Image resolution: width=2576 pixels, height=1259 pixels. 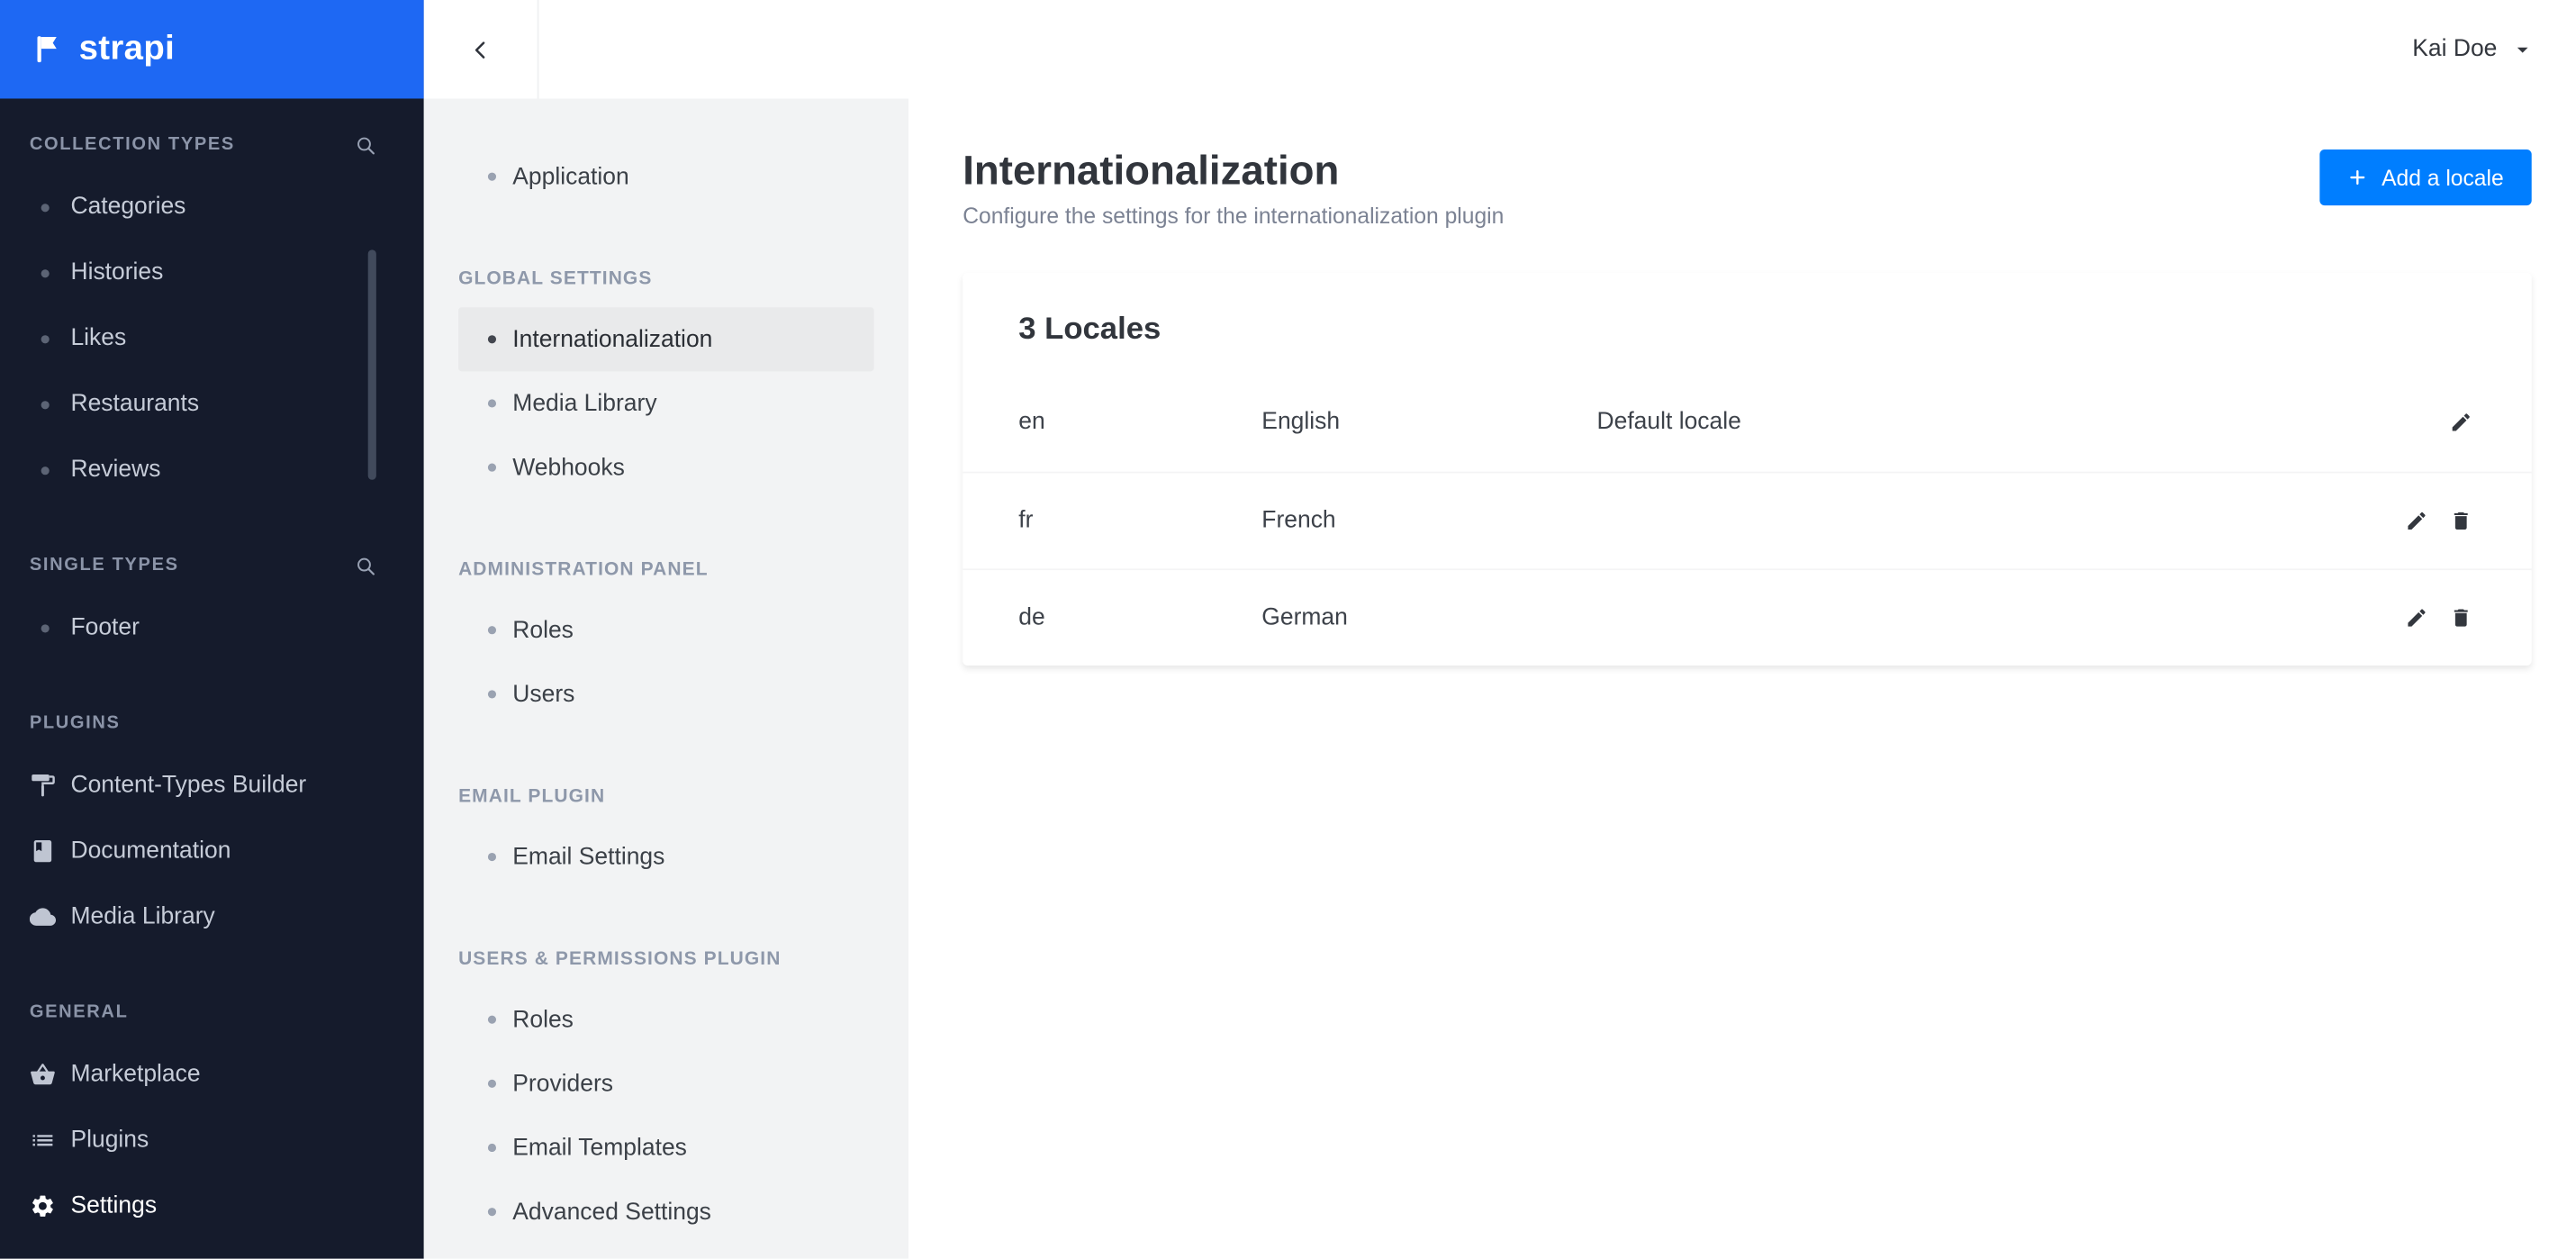 What do you see at coordinates (1747, 616) in the screenshot?
I see `locale-row-de: de German` at bounding box center [1747, 616].